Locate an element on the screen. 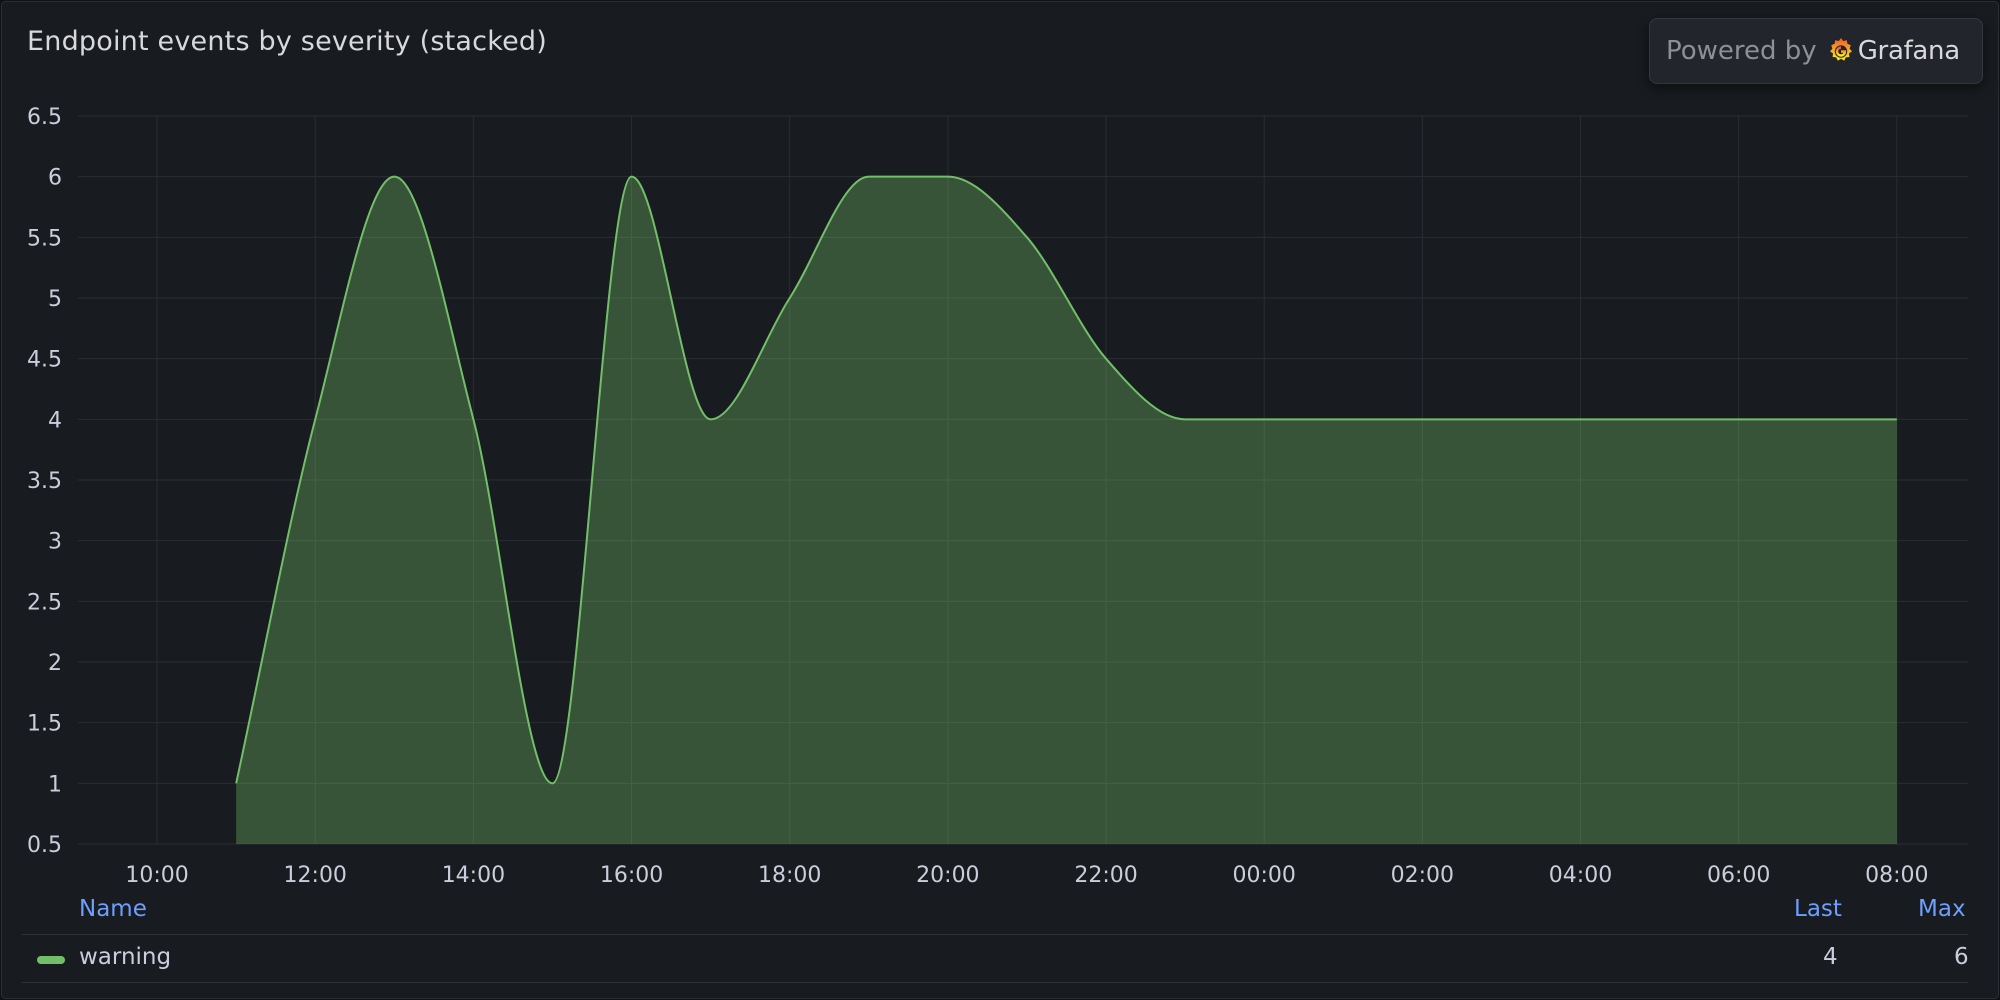 Image resolution: width=2000 pixels, height=1000 pixels. powered-by-label: Powered by is located at coordinates (1741, 51).